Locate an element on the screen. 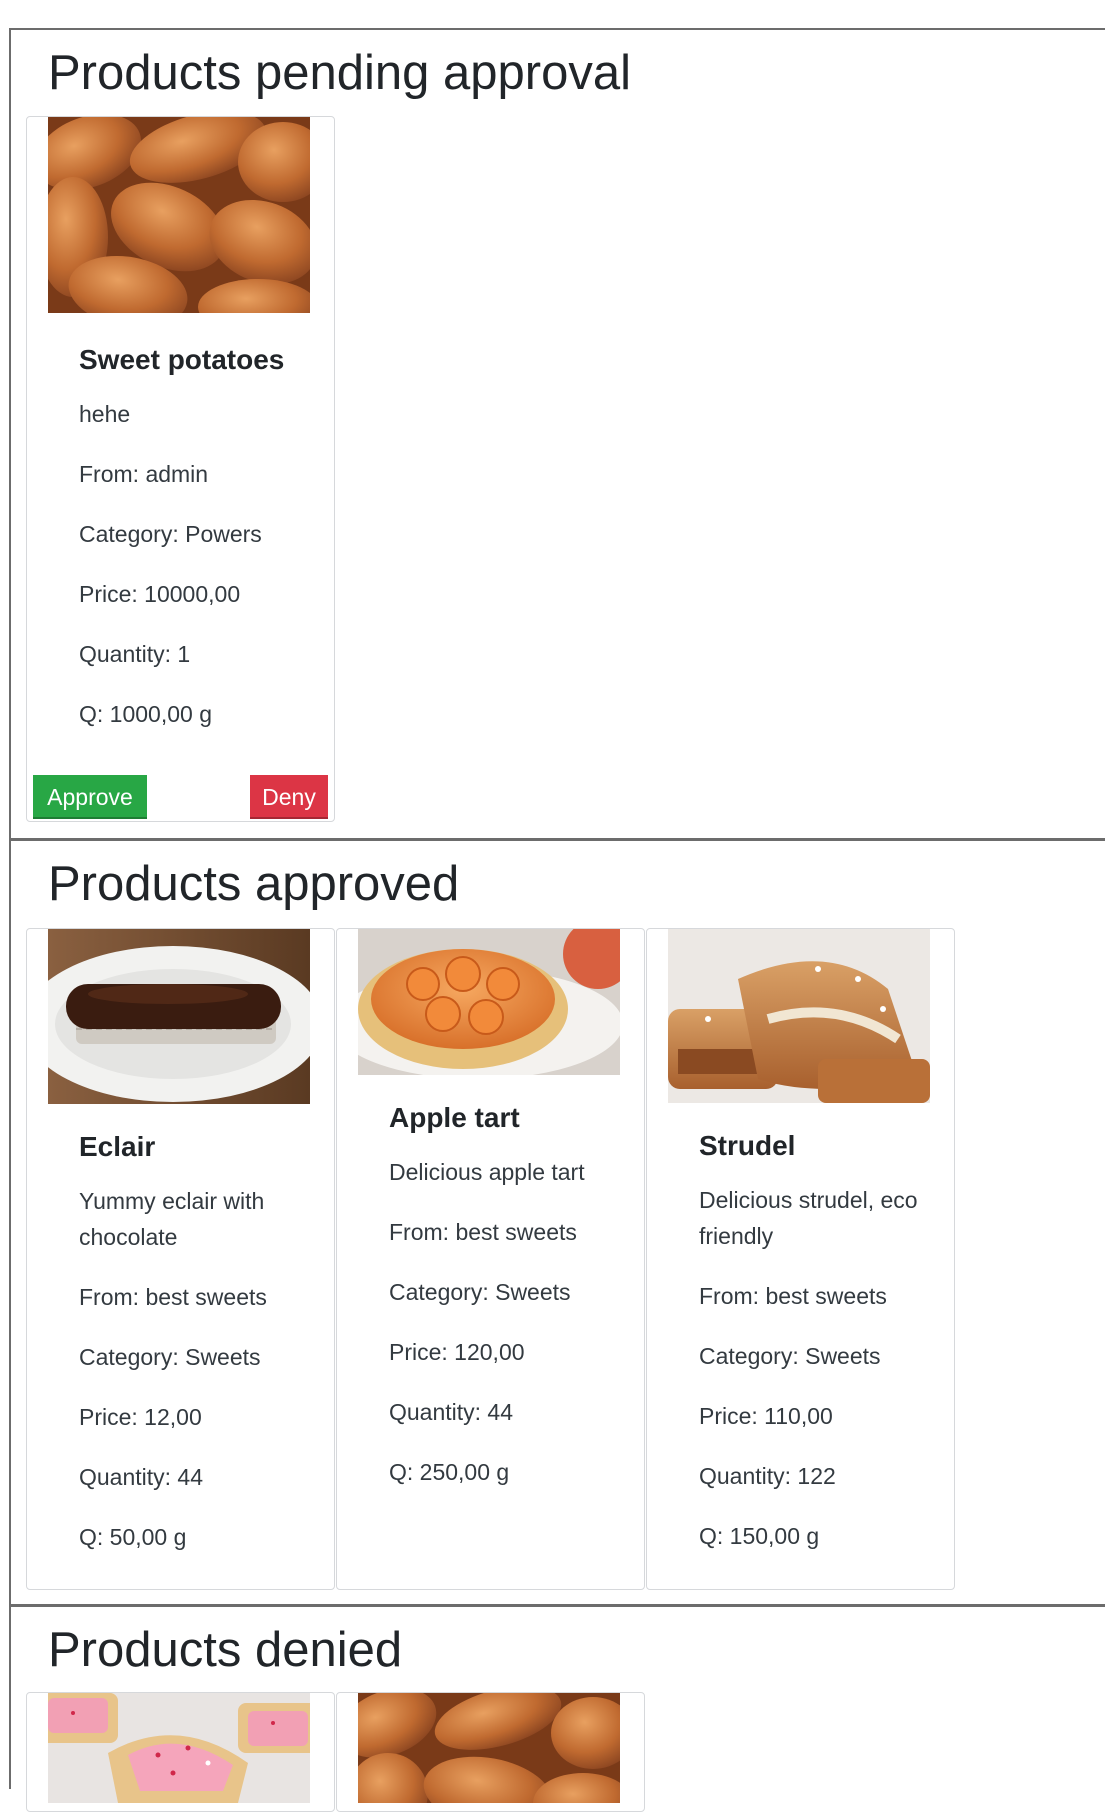  pending-heading: Products pending approval is located at coordinates (339, 73).